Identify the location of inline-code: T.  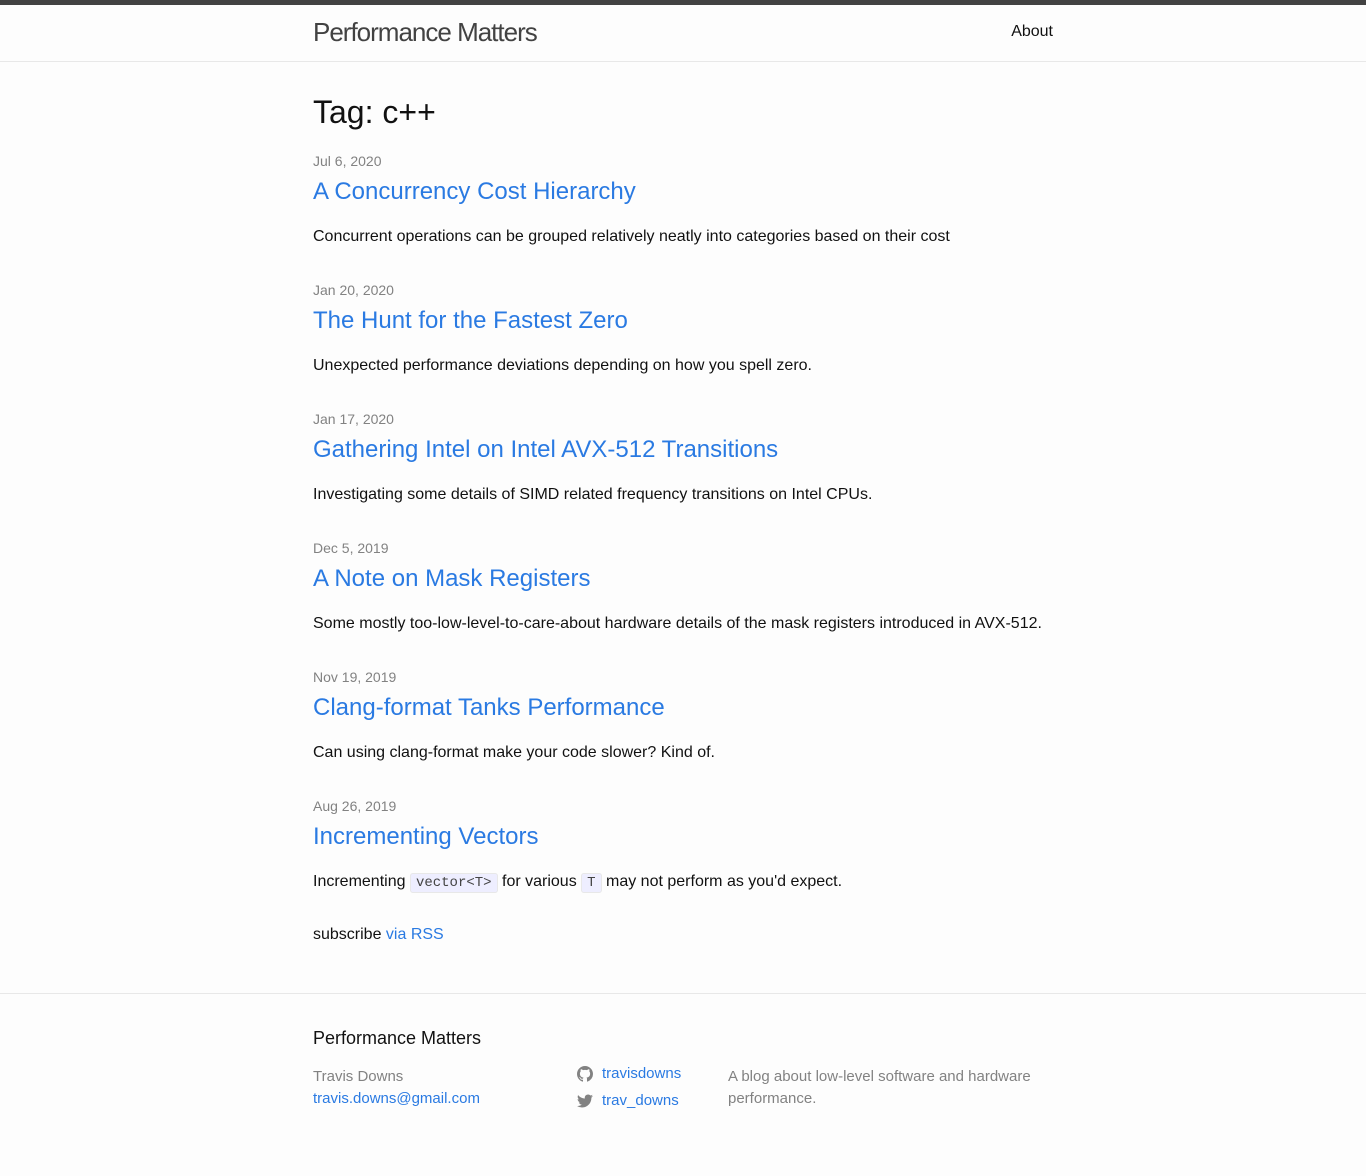
(591, 883).